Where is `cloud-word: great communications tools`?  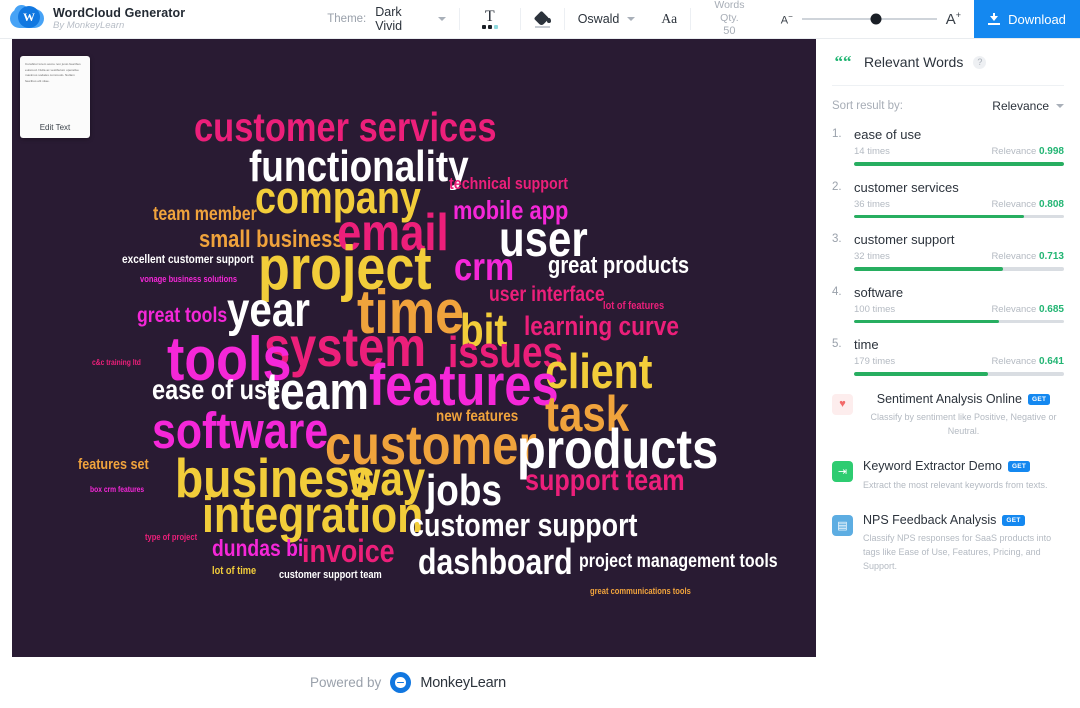 cloud-word: great communications tools is located at coordinates (640, 591).